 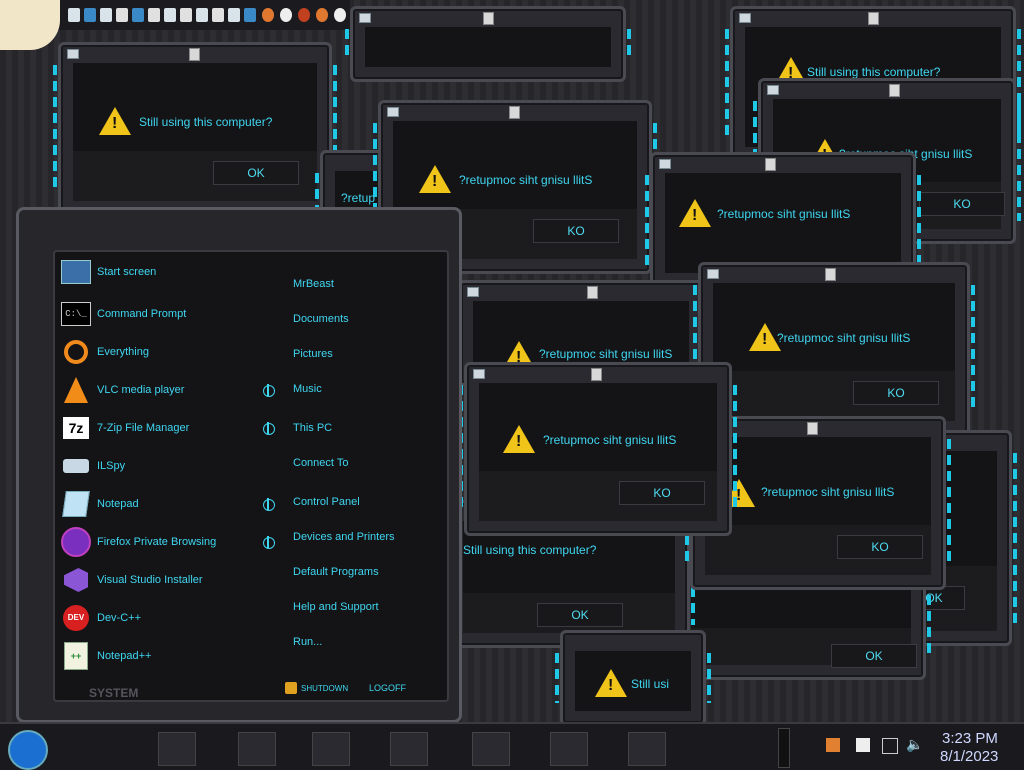 What do you see at coordinates (100, 504) in the screenshot?
I see `start-menu-item: Notepad` at bounding box center [100, 504].